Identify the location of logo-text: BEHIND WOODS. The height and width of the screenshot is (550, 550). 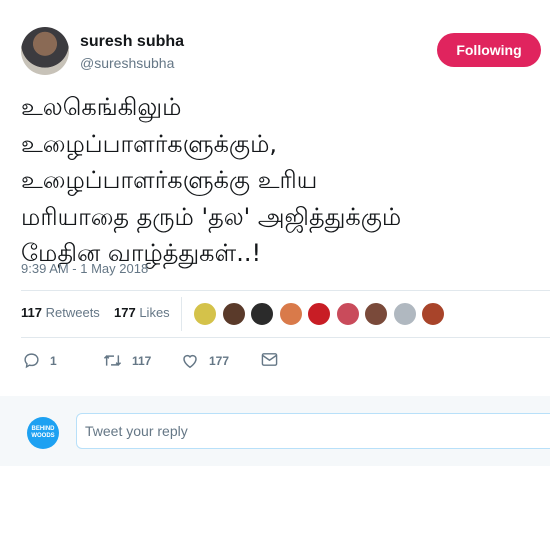
(43, 432).